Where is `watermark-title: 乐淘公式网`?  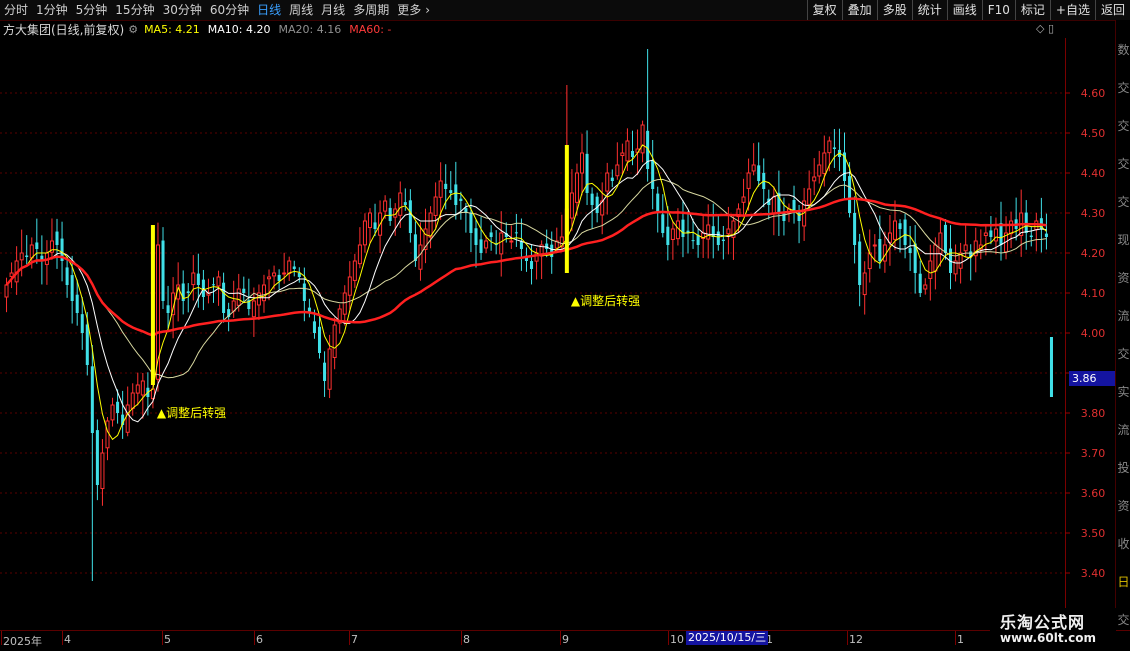
watermark-title: 乐淘公式网 is located at coordinates (1043, 622).